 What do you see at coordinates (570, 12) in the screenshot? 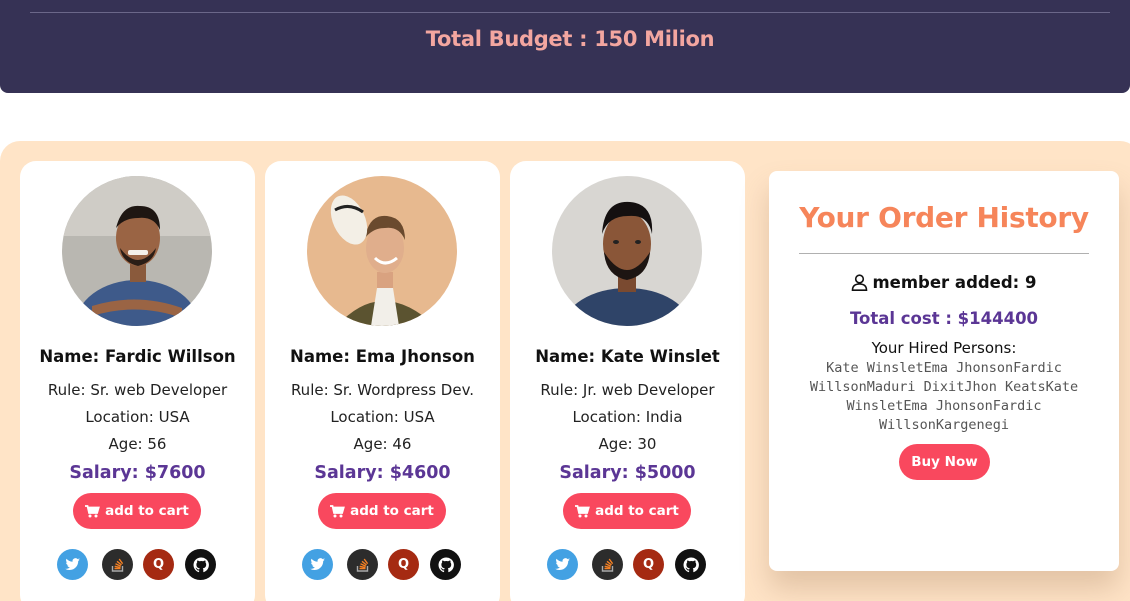
I see `header-divider` at bounding box center [570, 12].